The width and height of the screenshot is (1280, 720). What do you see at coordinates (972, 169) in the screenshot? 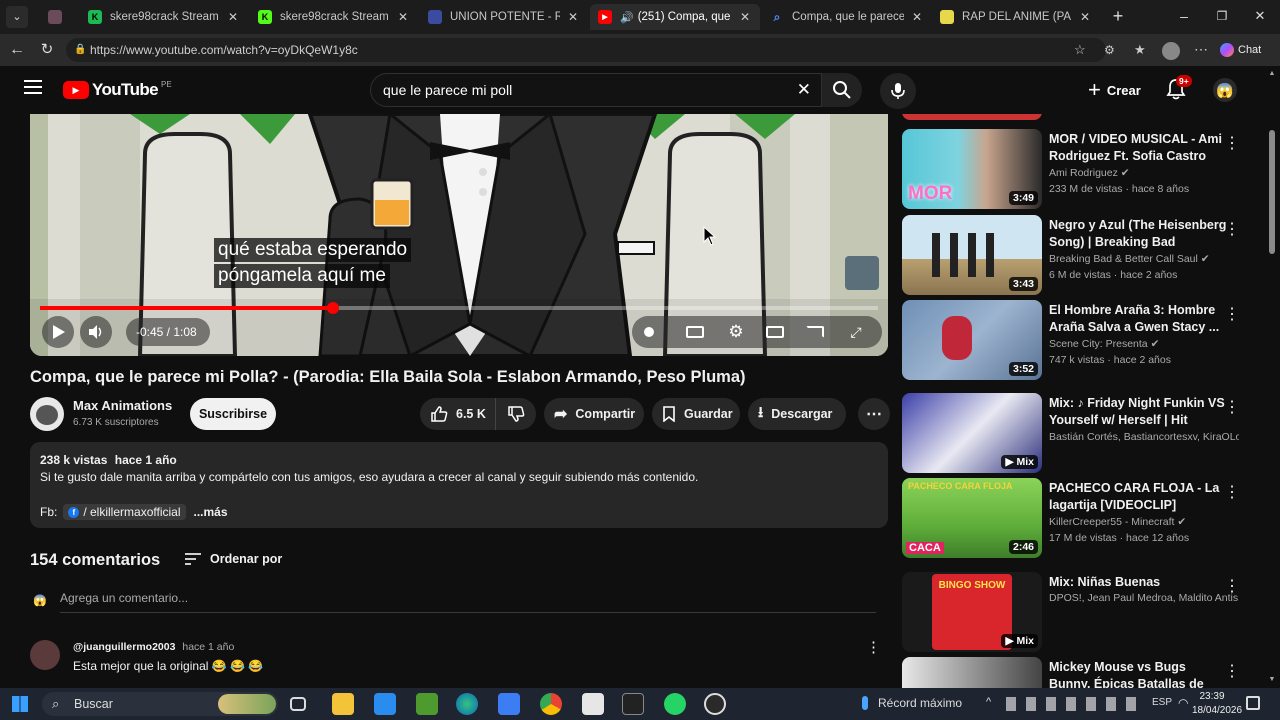
I see `video-thumbnail: MOR 3:49` at bounding box center [972, 169].